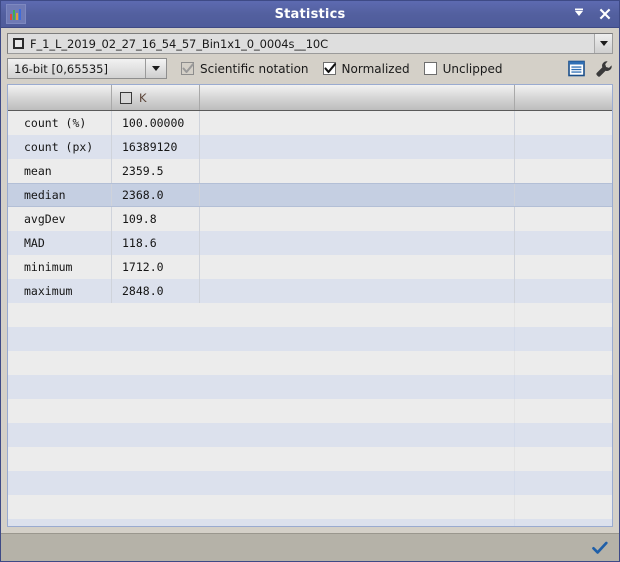 This screenshot has height=562, width=620. What do you see at coordinates (310, 123) in the screenshot?
I see `table-row: count (%) 100.00000` at bounding box center [310, 123].